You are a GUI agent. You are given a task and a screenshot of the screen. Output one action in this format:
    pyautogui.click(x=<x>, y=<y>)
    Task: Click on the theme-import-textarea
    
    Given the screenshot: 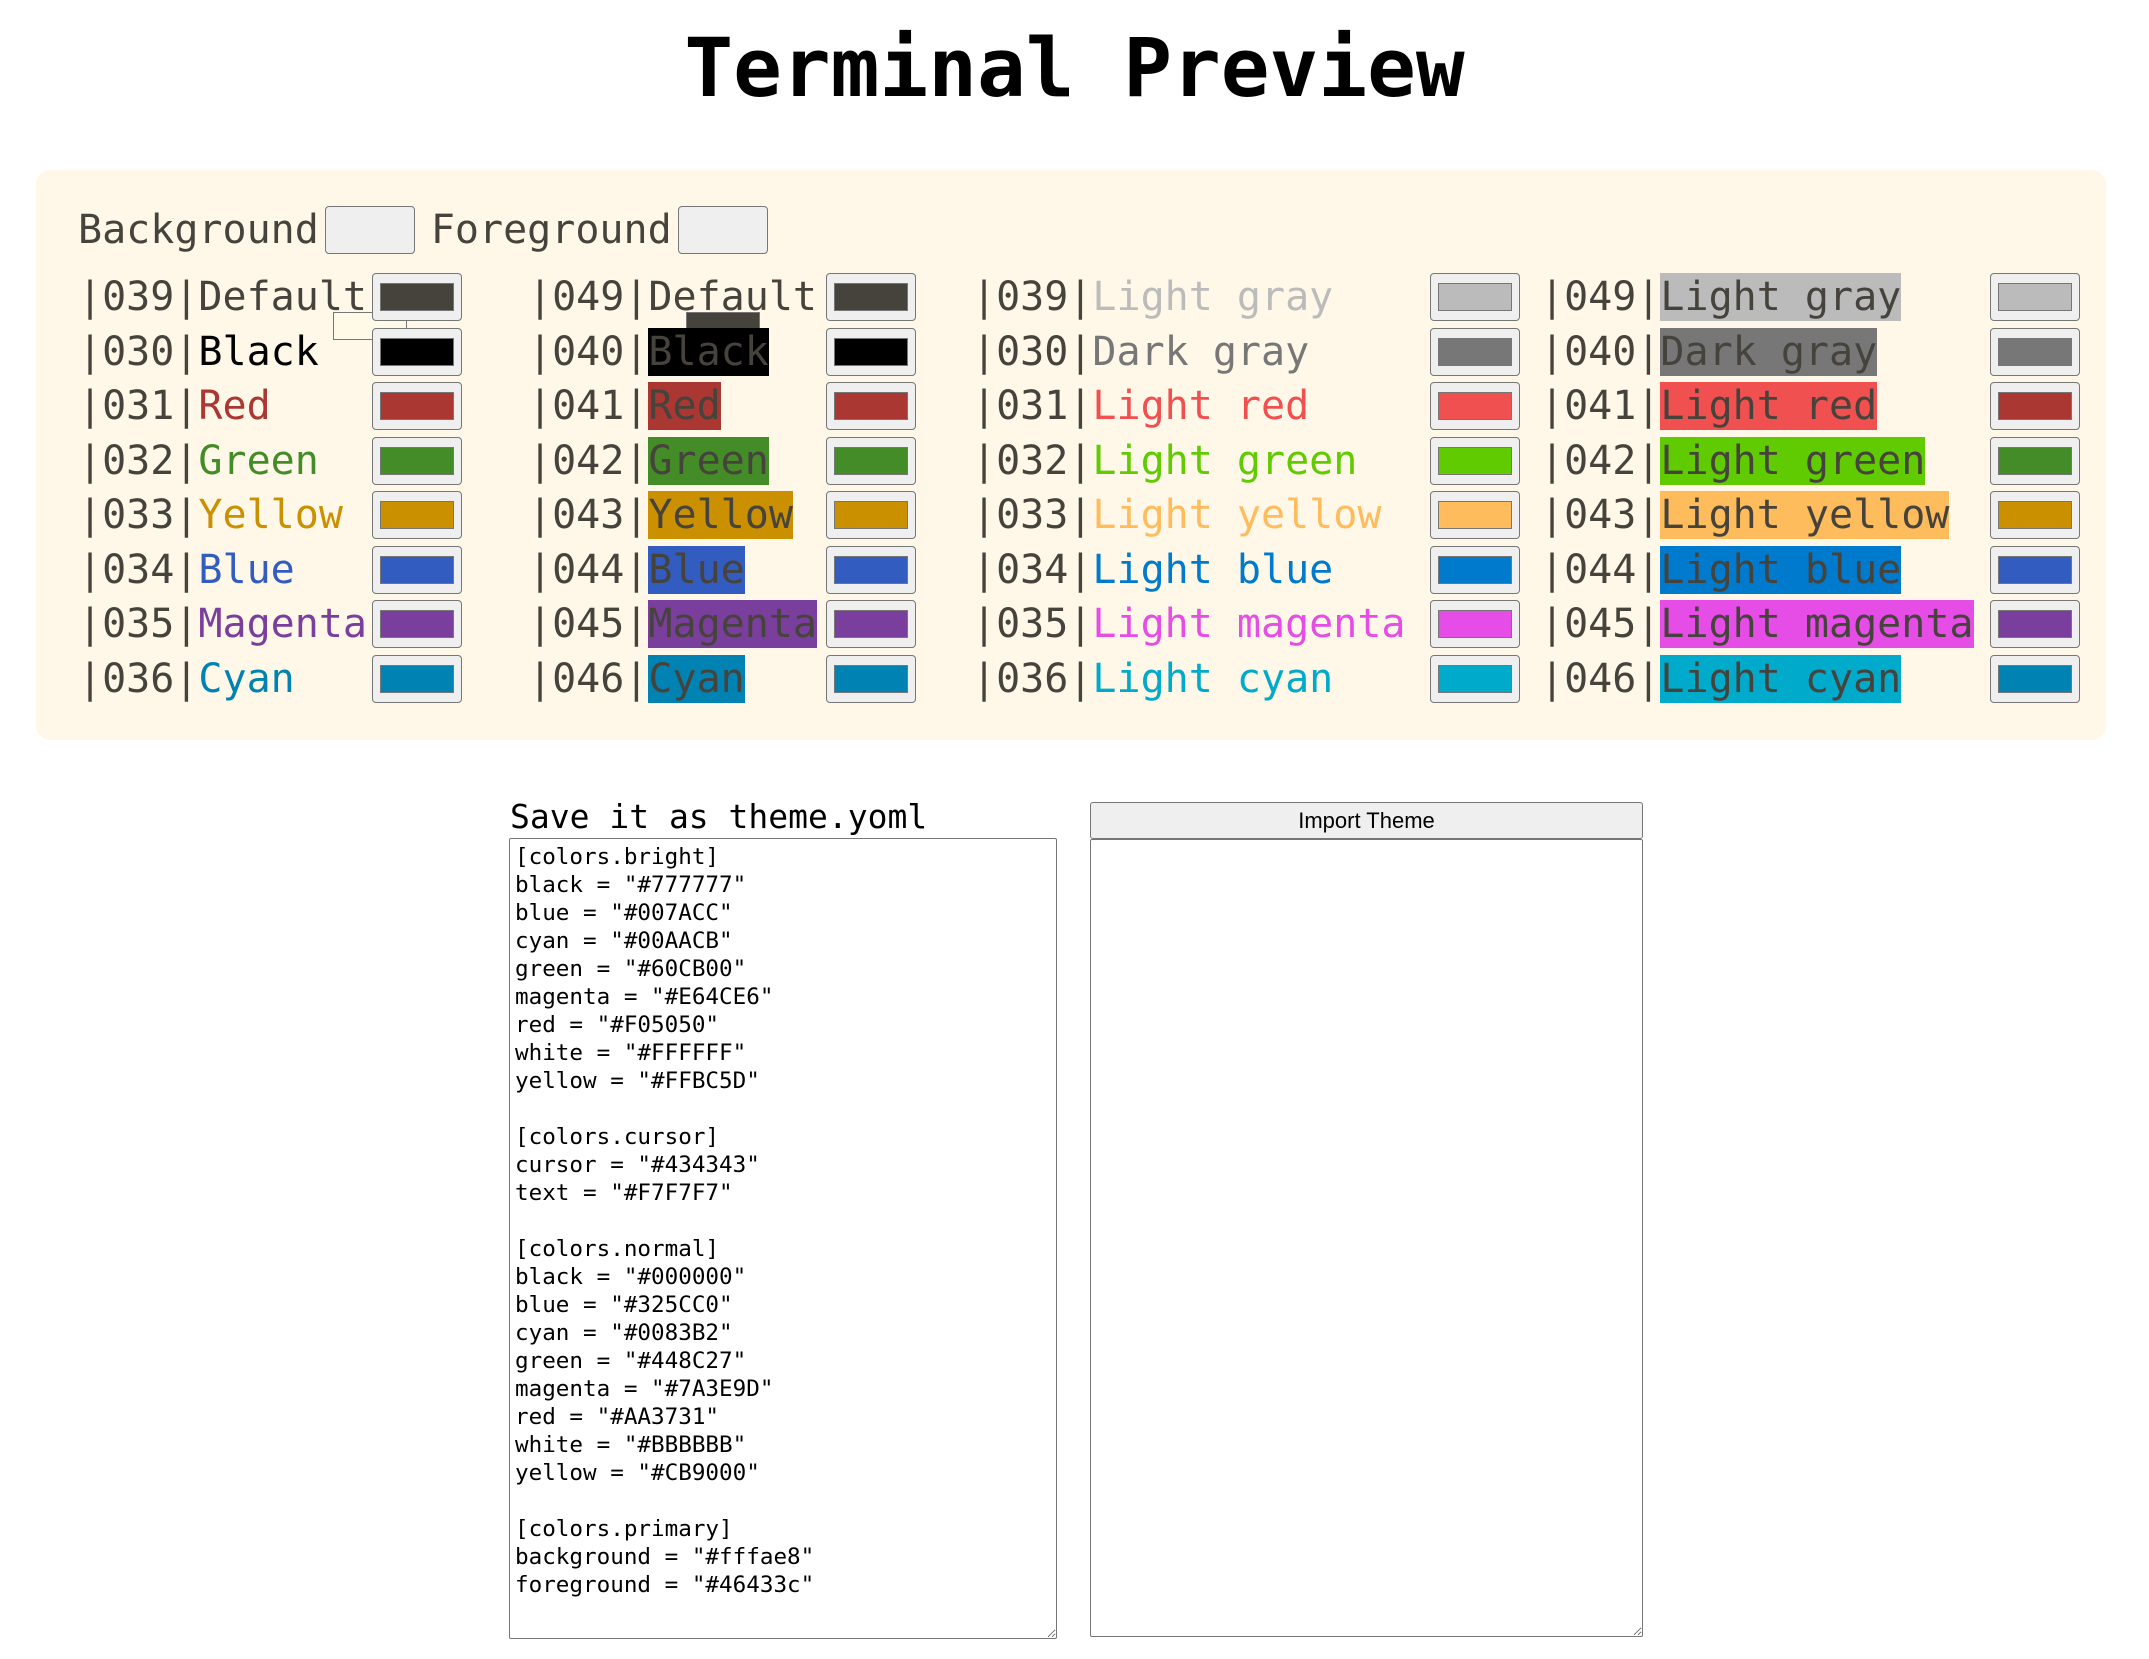 What is the action you would take?
    pyautogui.click(x=1366, y=1238)
    